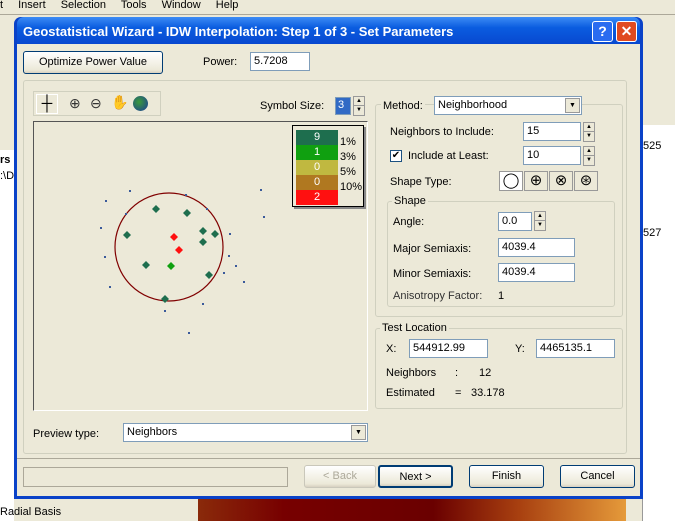  What do you see at coordinates (438, 296) in the screenshot?
I see `anisotropy-label: Anisotropy Factor:` at bounding box center [438, 296].